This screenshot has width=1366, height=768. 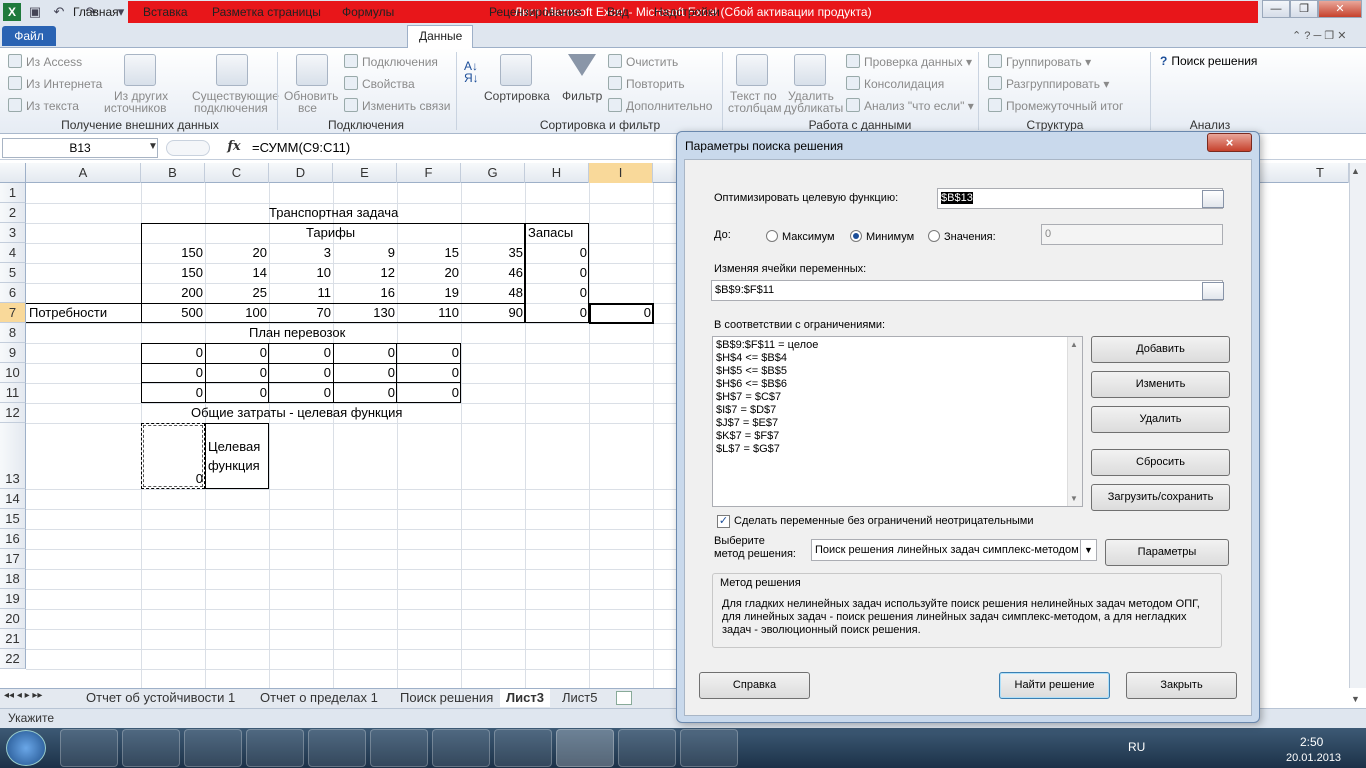 I want to click on data-validation-button: Проверка данных ▾, so click(x=909, y=61).